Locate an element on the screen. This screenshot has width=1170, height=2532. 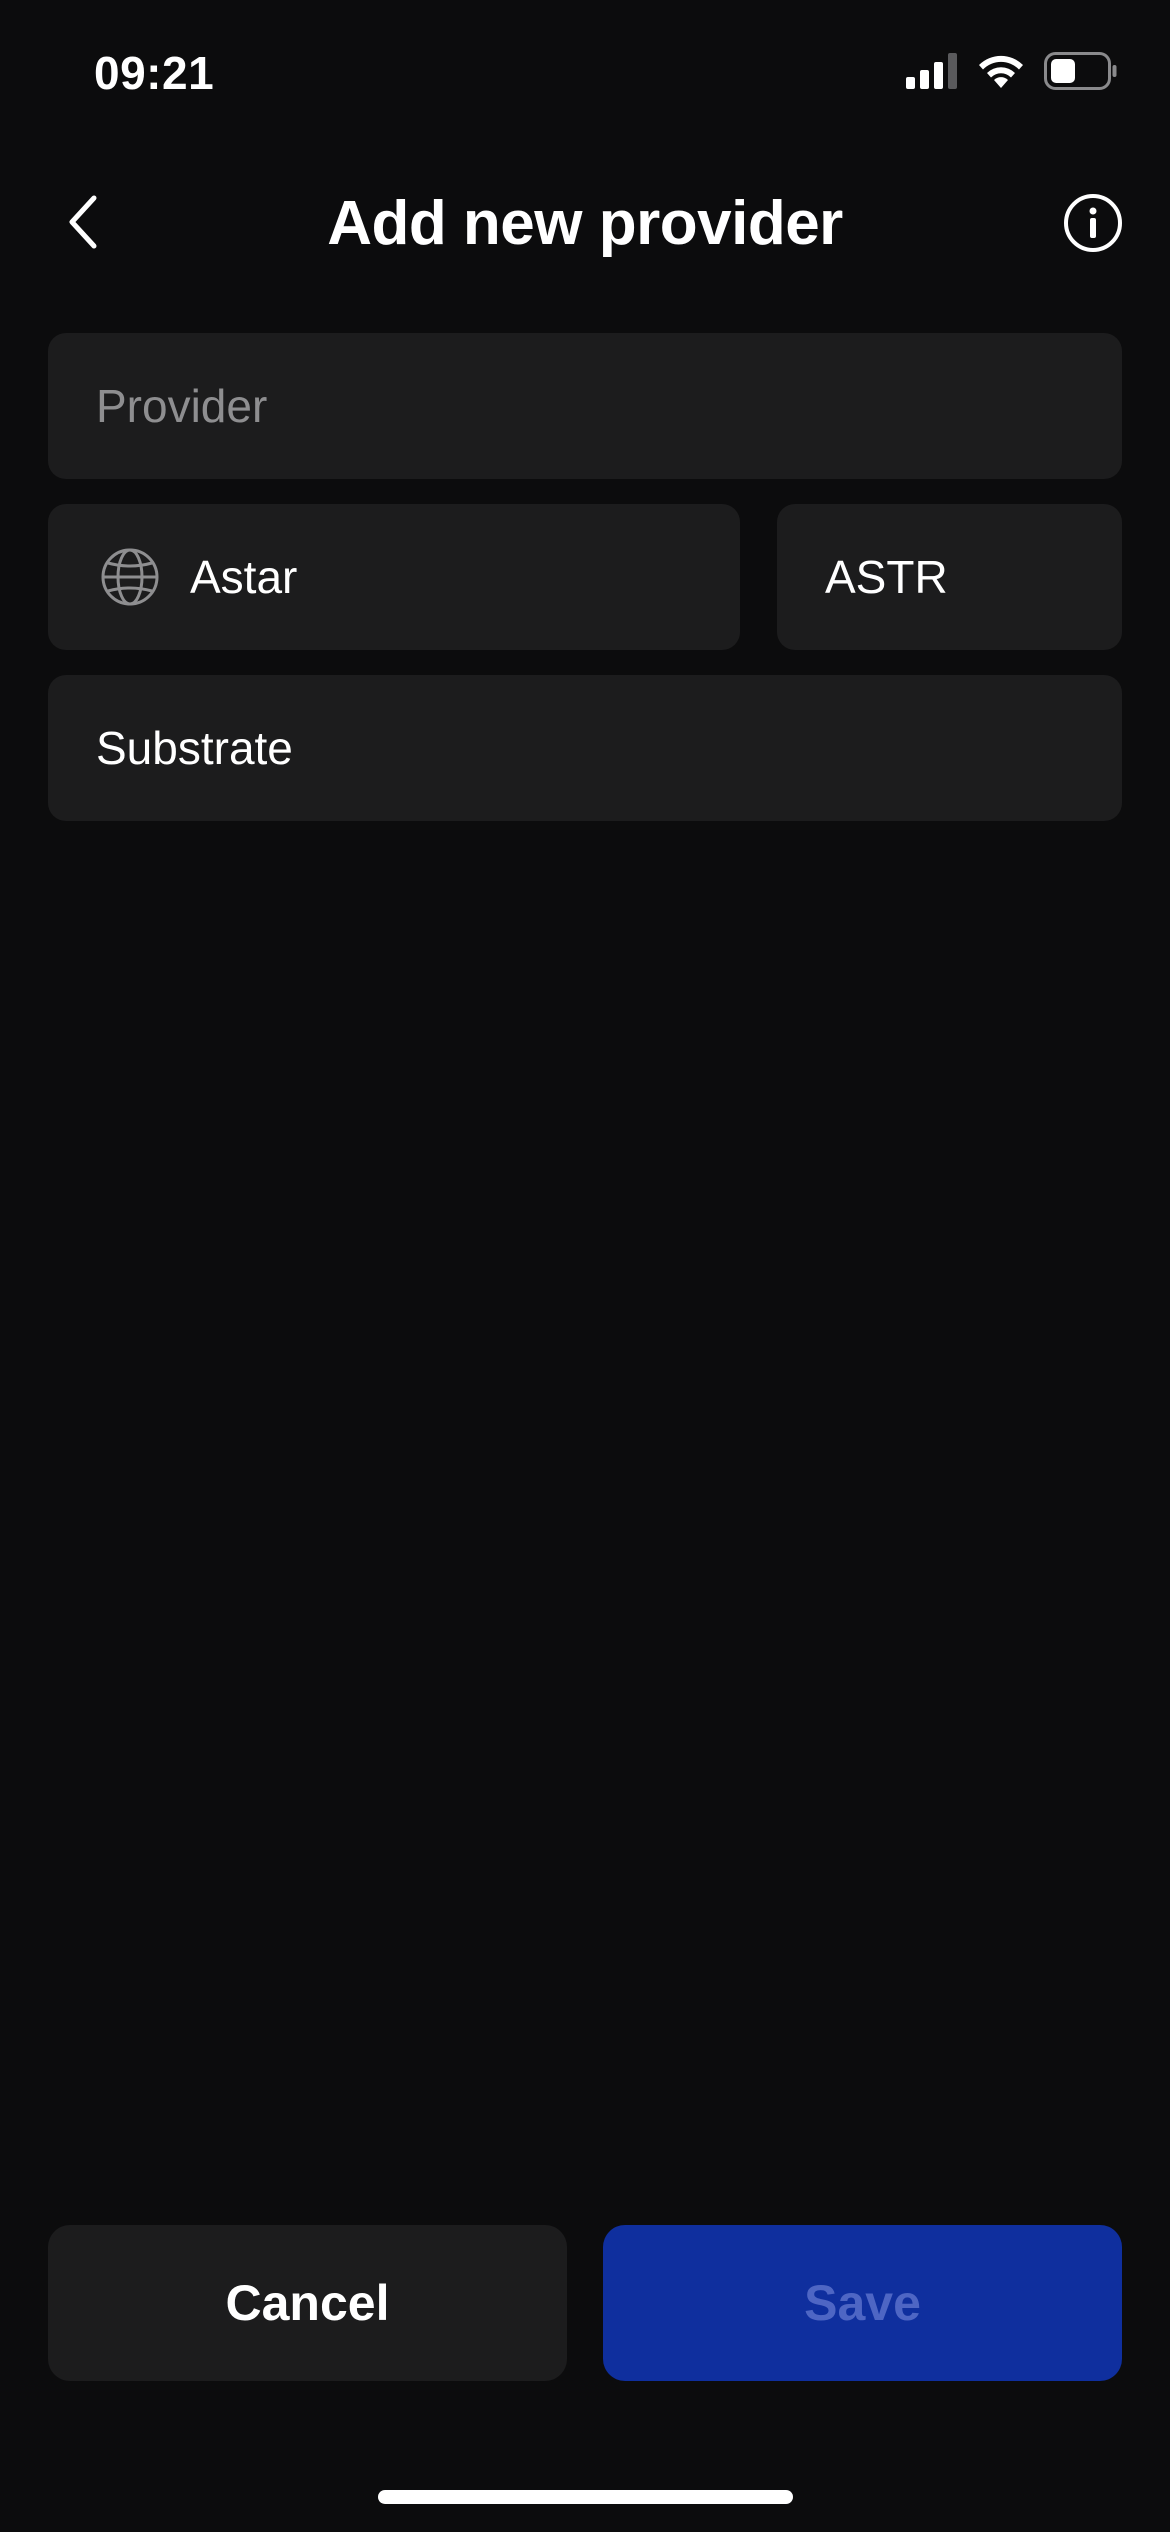
type-value: Substrate is located at coordinates (194, 748).